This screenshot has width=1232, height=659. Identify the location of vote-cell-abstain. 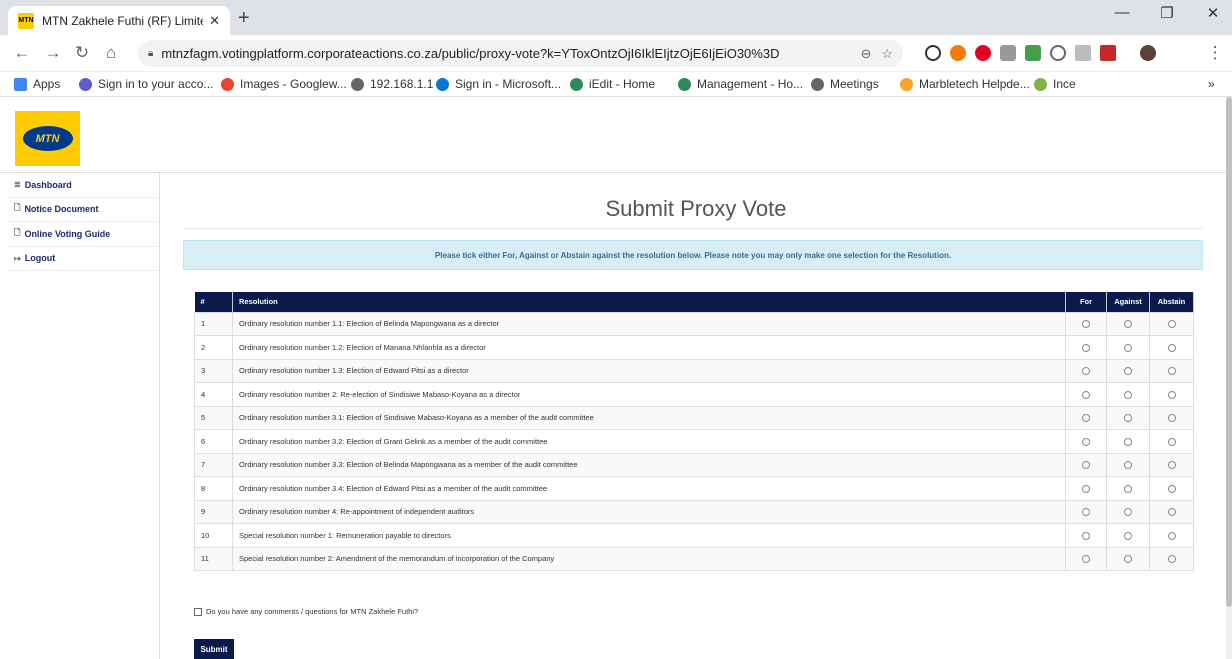
(1171, 464).